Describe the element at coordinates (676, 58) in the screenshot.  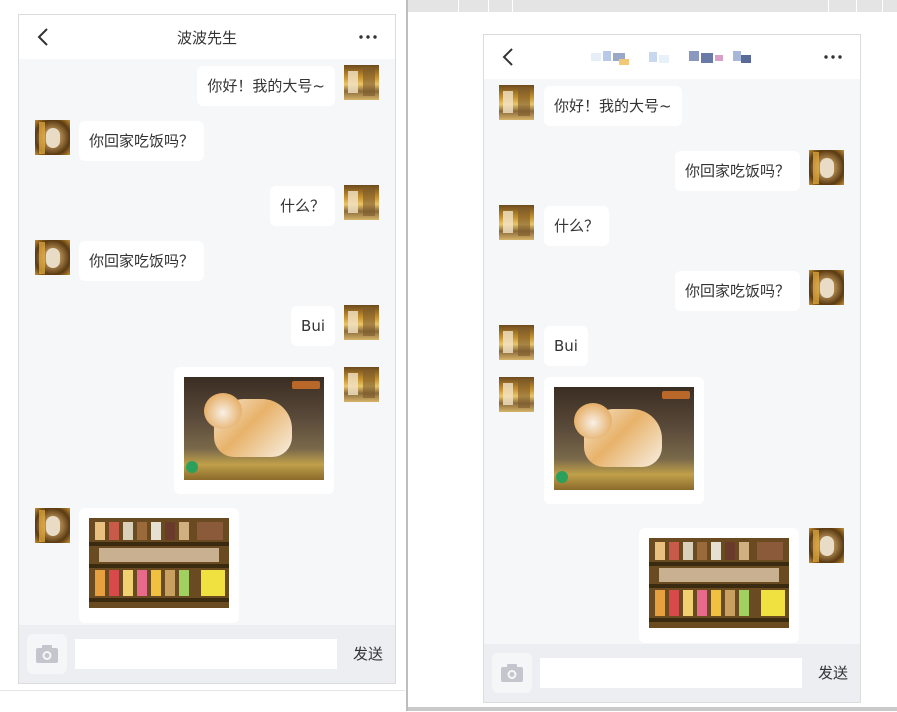
I see `blurred-chat-title` at that location.